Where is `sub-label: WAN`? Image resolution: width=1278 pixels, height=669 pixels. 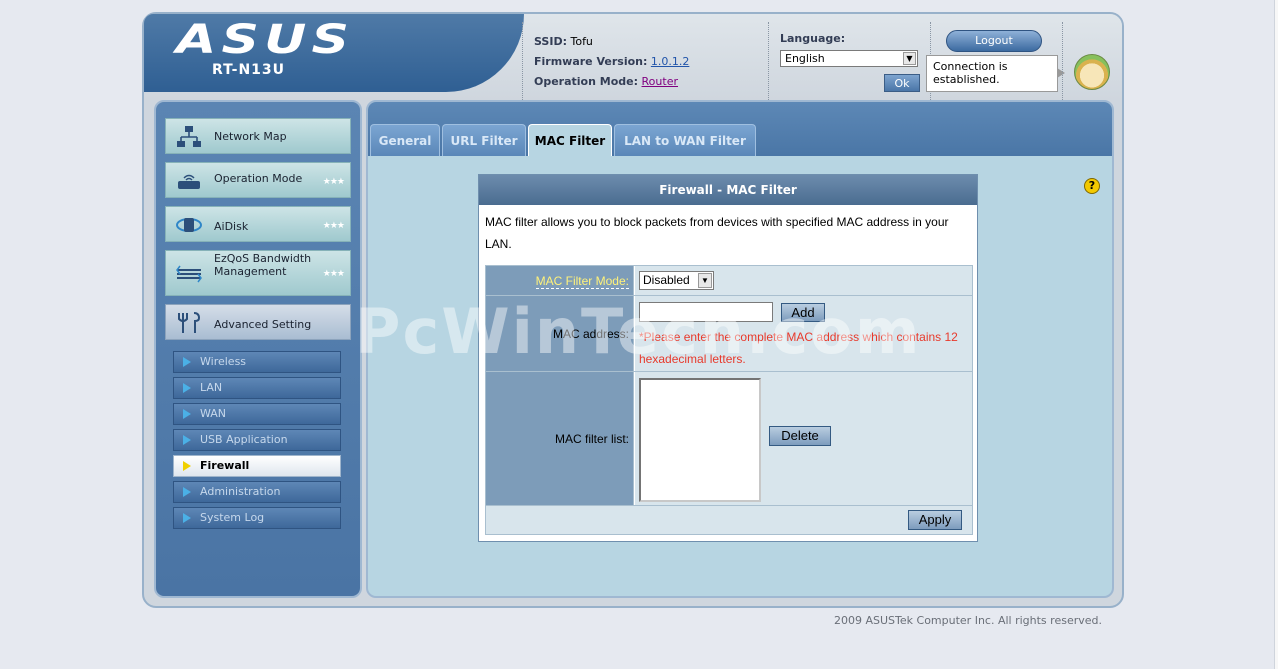 sub-label: WAN is located at coordinates (213, 413).